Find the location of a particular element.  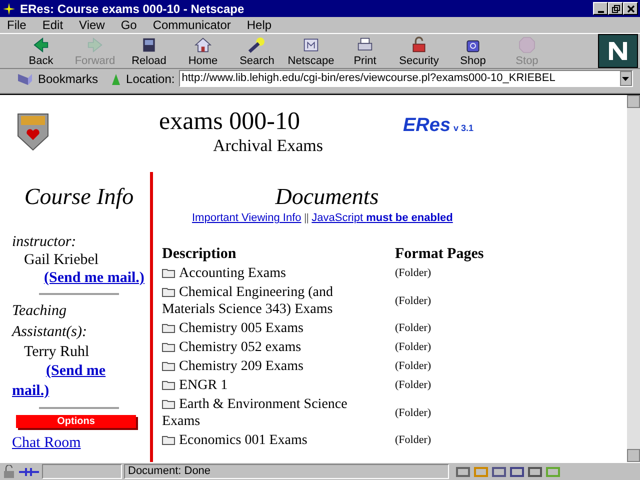

info-link: Important Viewing Info is located at coordinates (247, 218).